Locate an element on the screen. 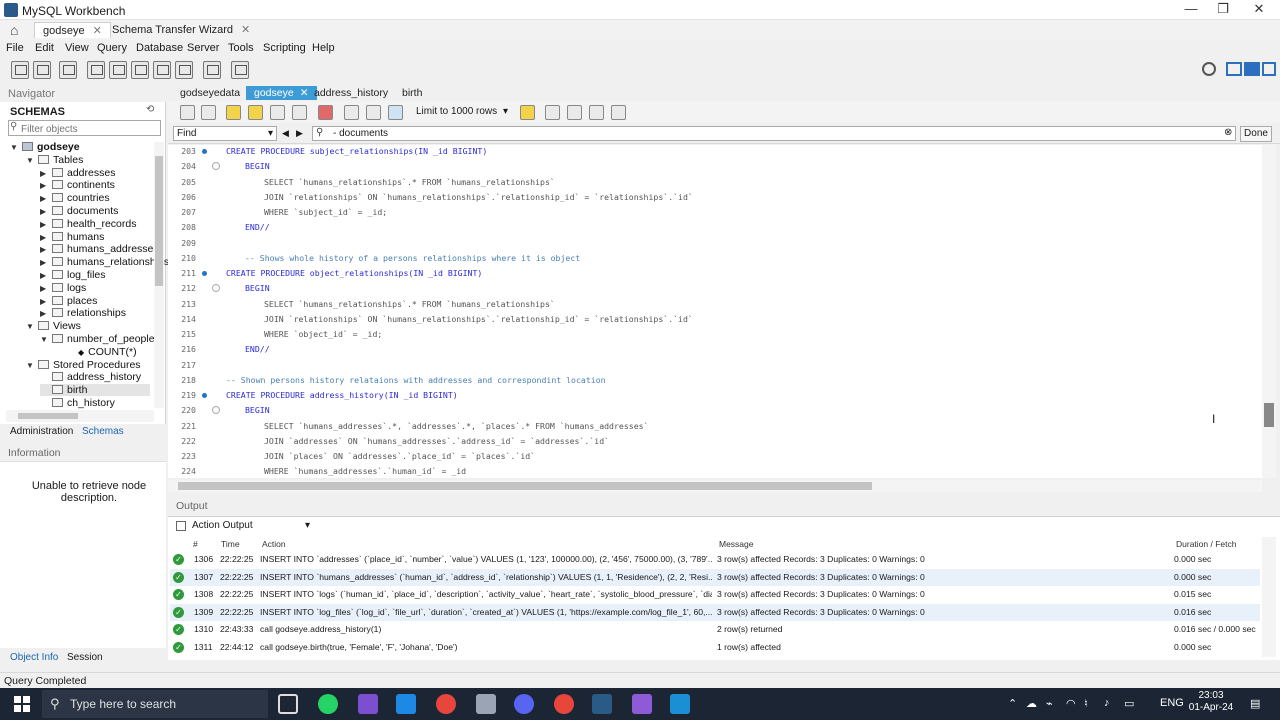 This screenshot has height=720, width=1280. taskbar-clock: 23:03 01-Apr-24 is located at coordinates (1211, 702).